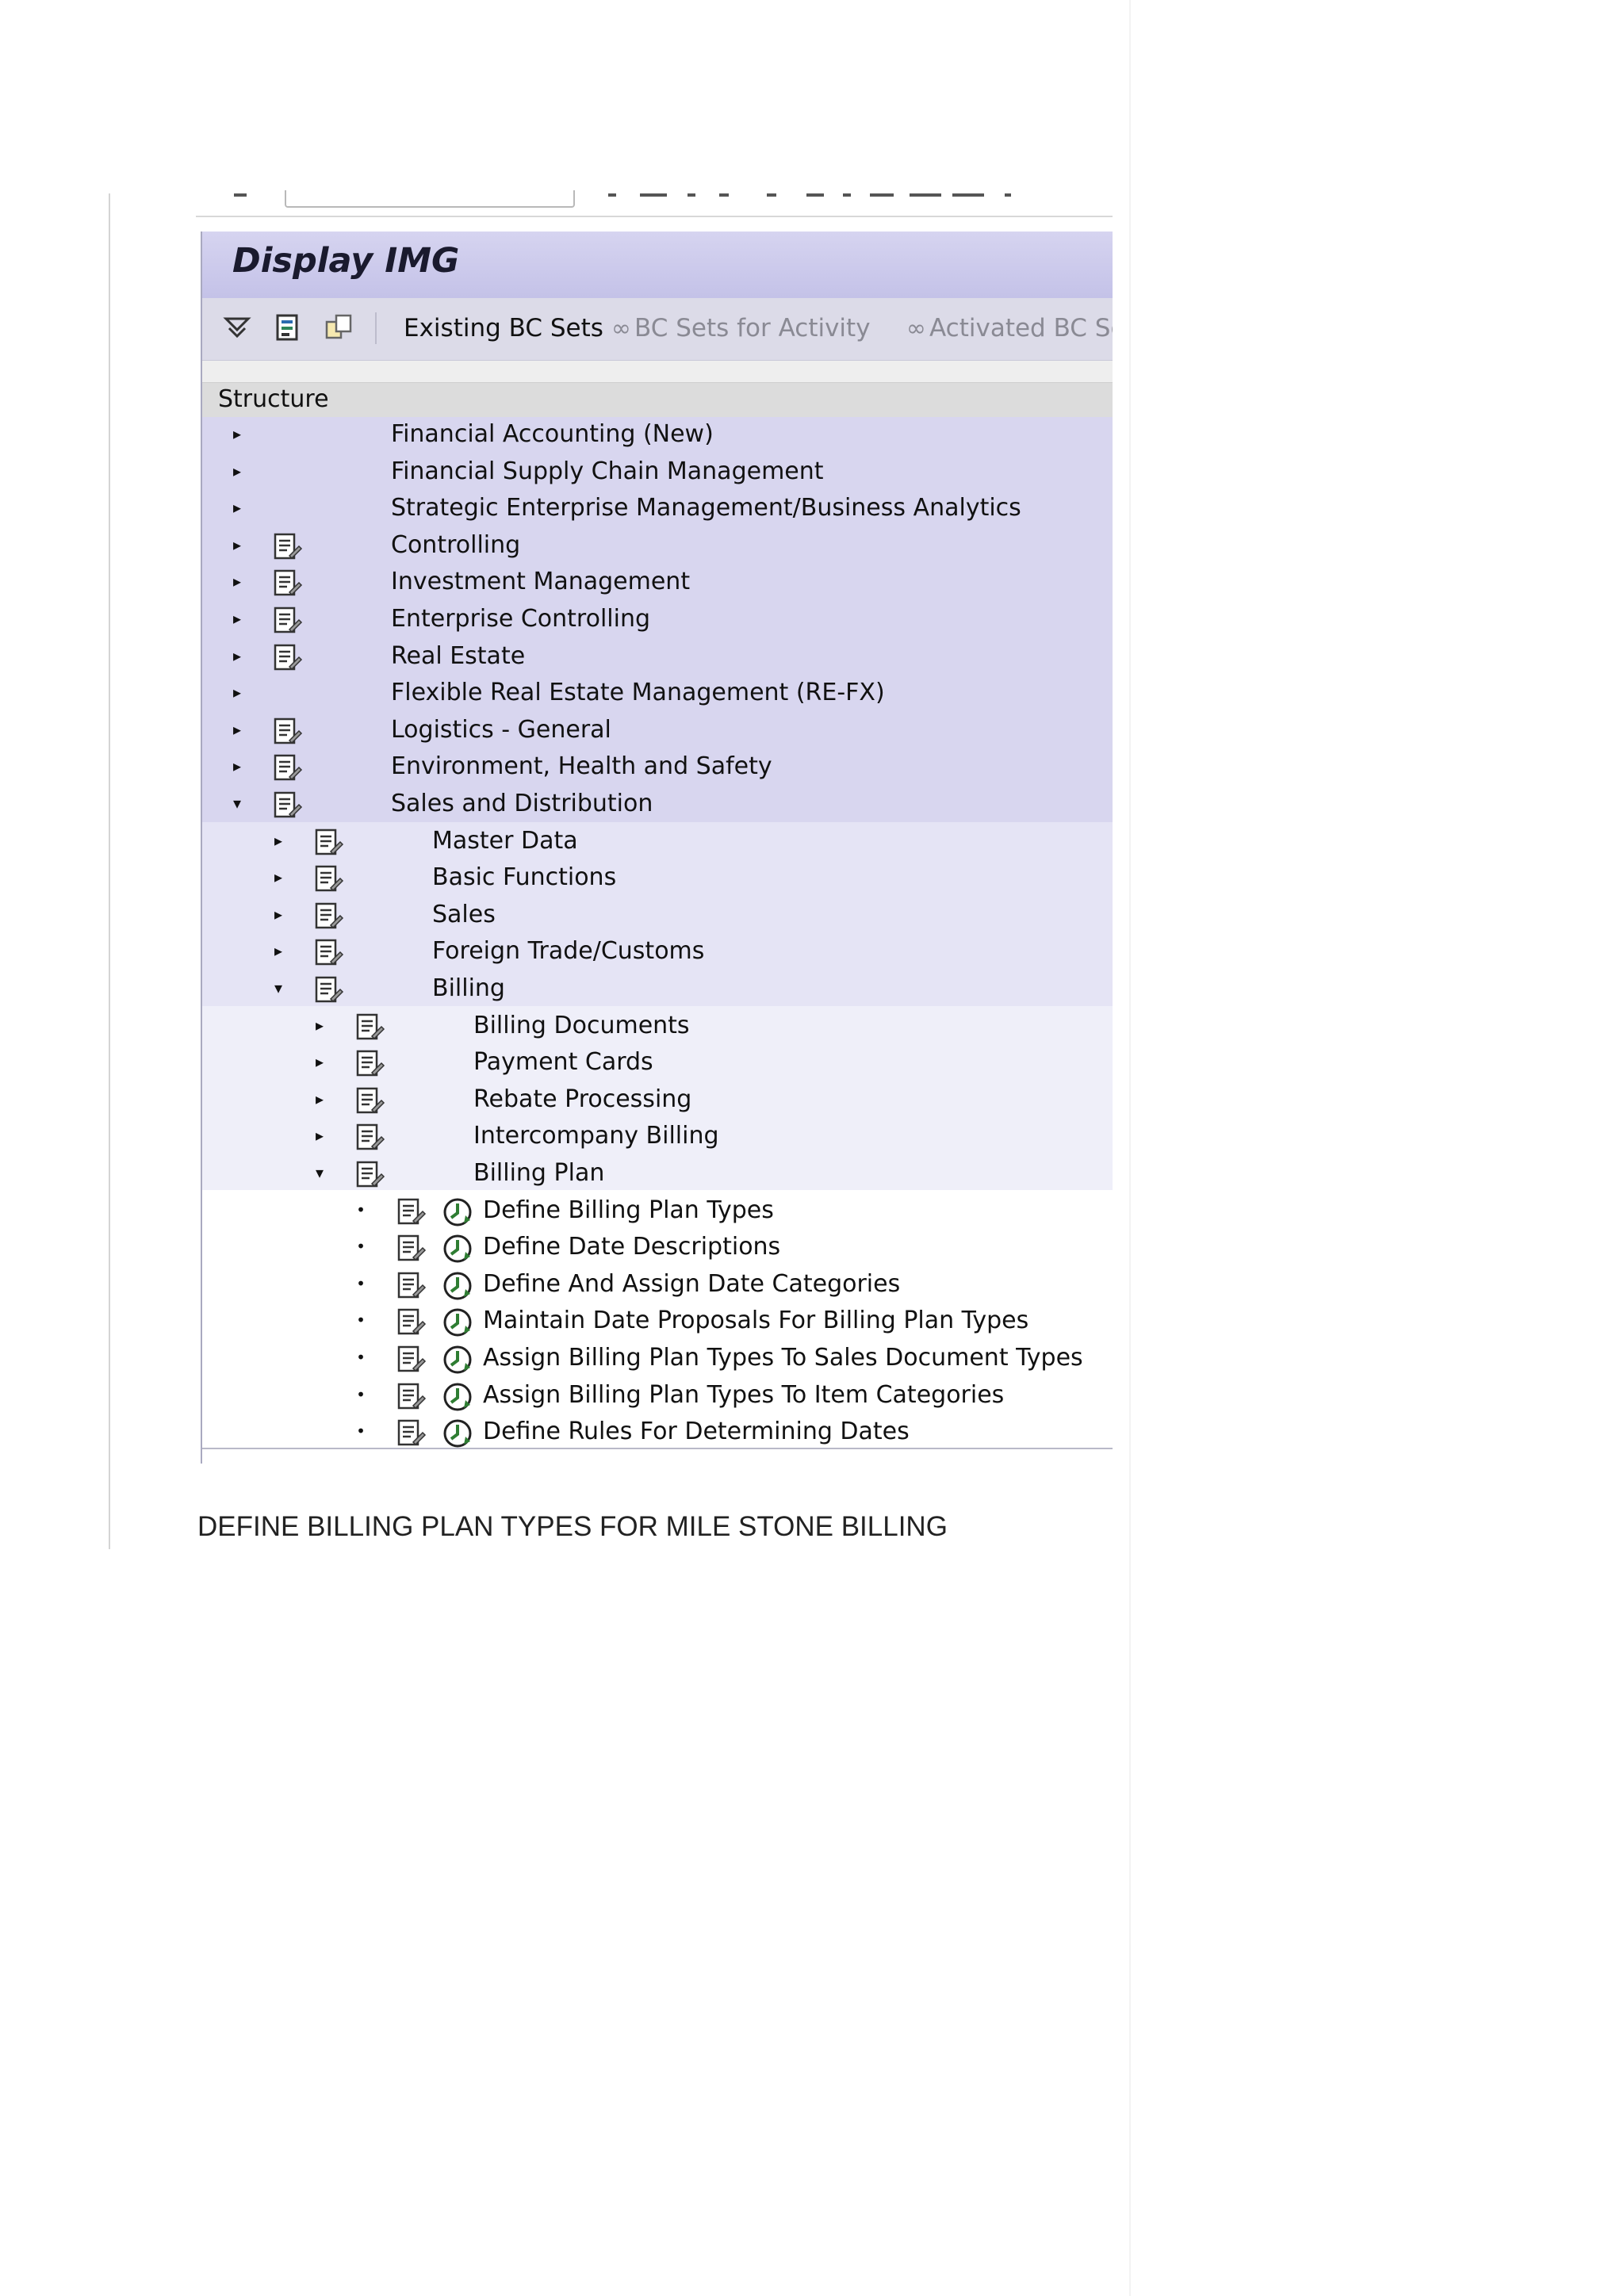  What do you see at coordinates (657, 952) in the screenshot?
I see `tree-node-level2: ▸ Foreign Trade/Customs` at bounding box center [657, 952].